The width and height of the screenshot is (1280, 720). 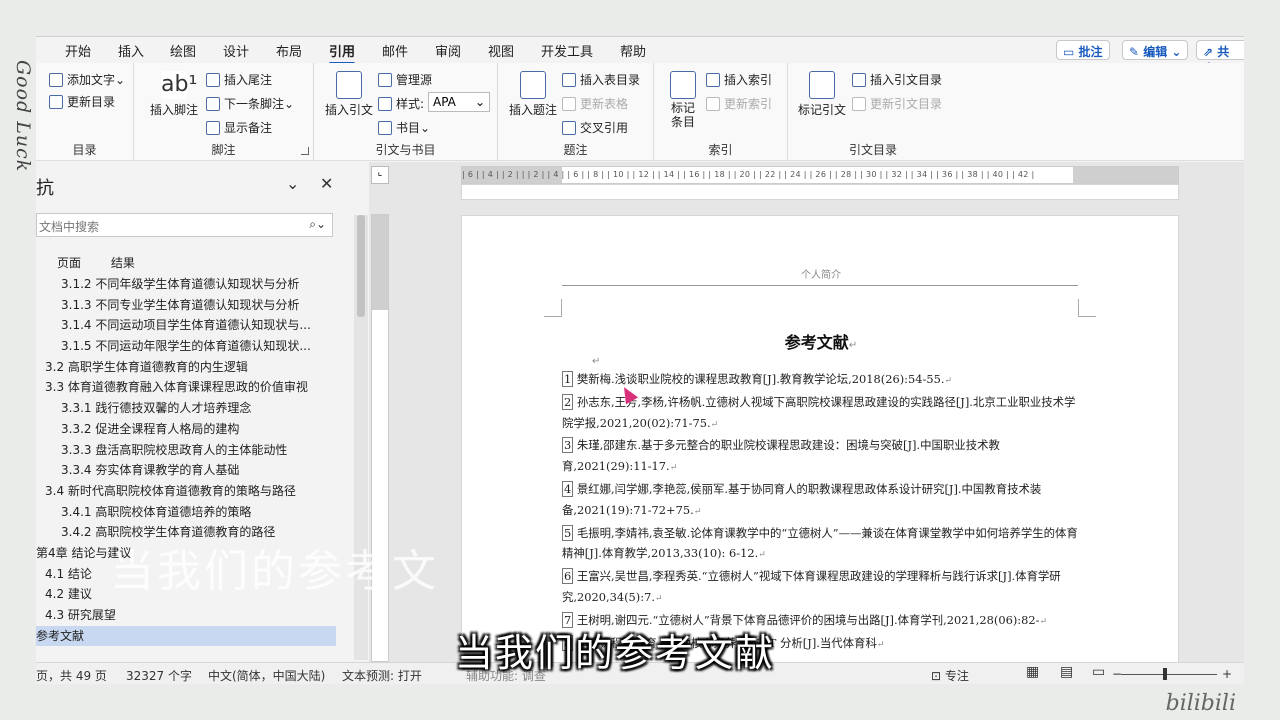 I want to click on tab-insert: 插入, so click(x=131, y=50).